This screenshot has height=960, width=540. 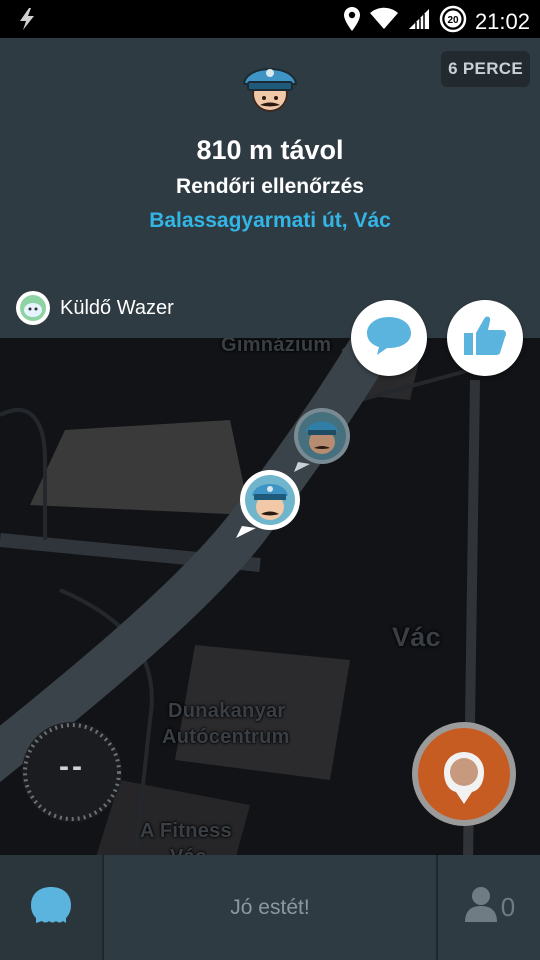 I want to click on notification-count: 20, so click(x=453, y=20).